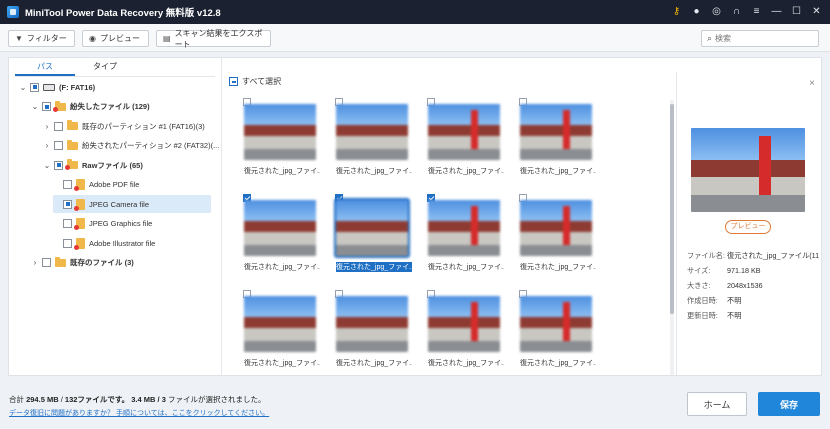  Describe the element at coordinates (71, 164) in the screenshot. I see `lost-folder-icon` at that location.